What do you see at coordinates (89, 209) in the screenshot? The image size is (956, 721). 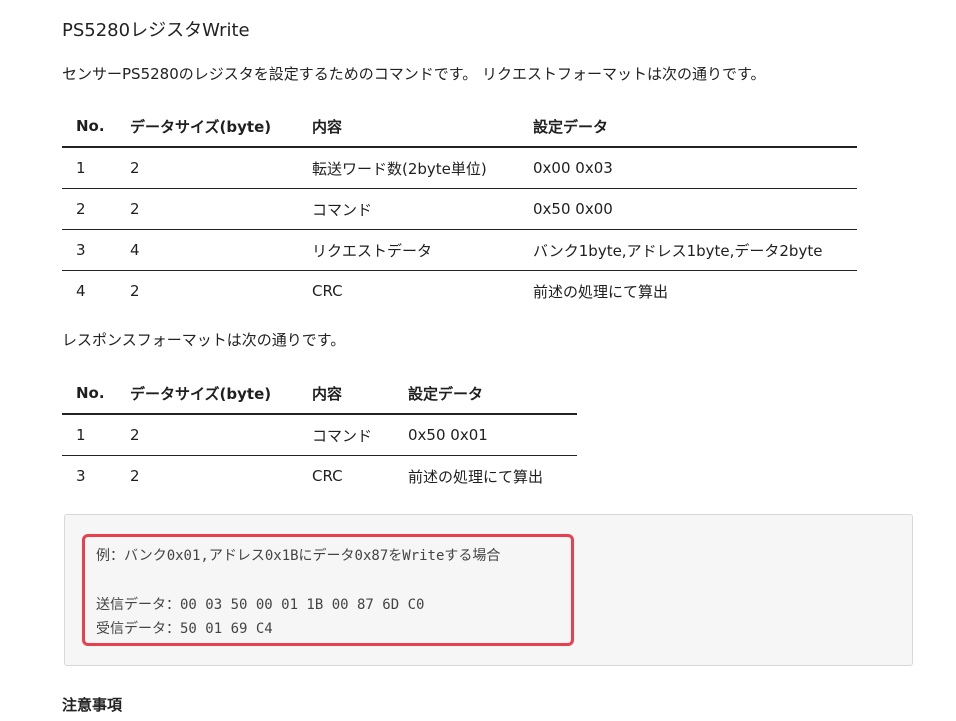 I see `cell-no: 2` at bounding box center [89, 209].